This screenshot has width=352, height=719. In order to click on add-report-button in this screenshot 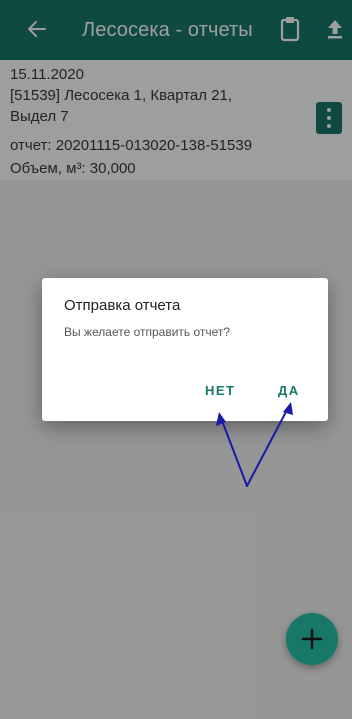, I will do `click(312, 639)`.